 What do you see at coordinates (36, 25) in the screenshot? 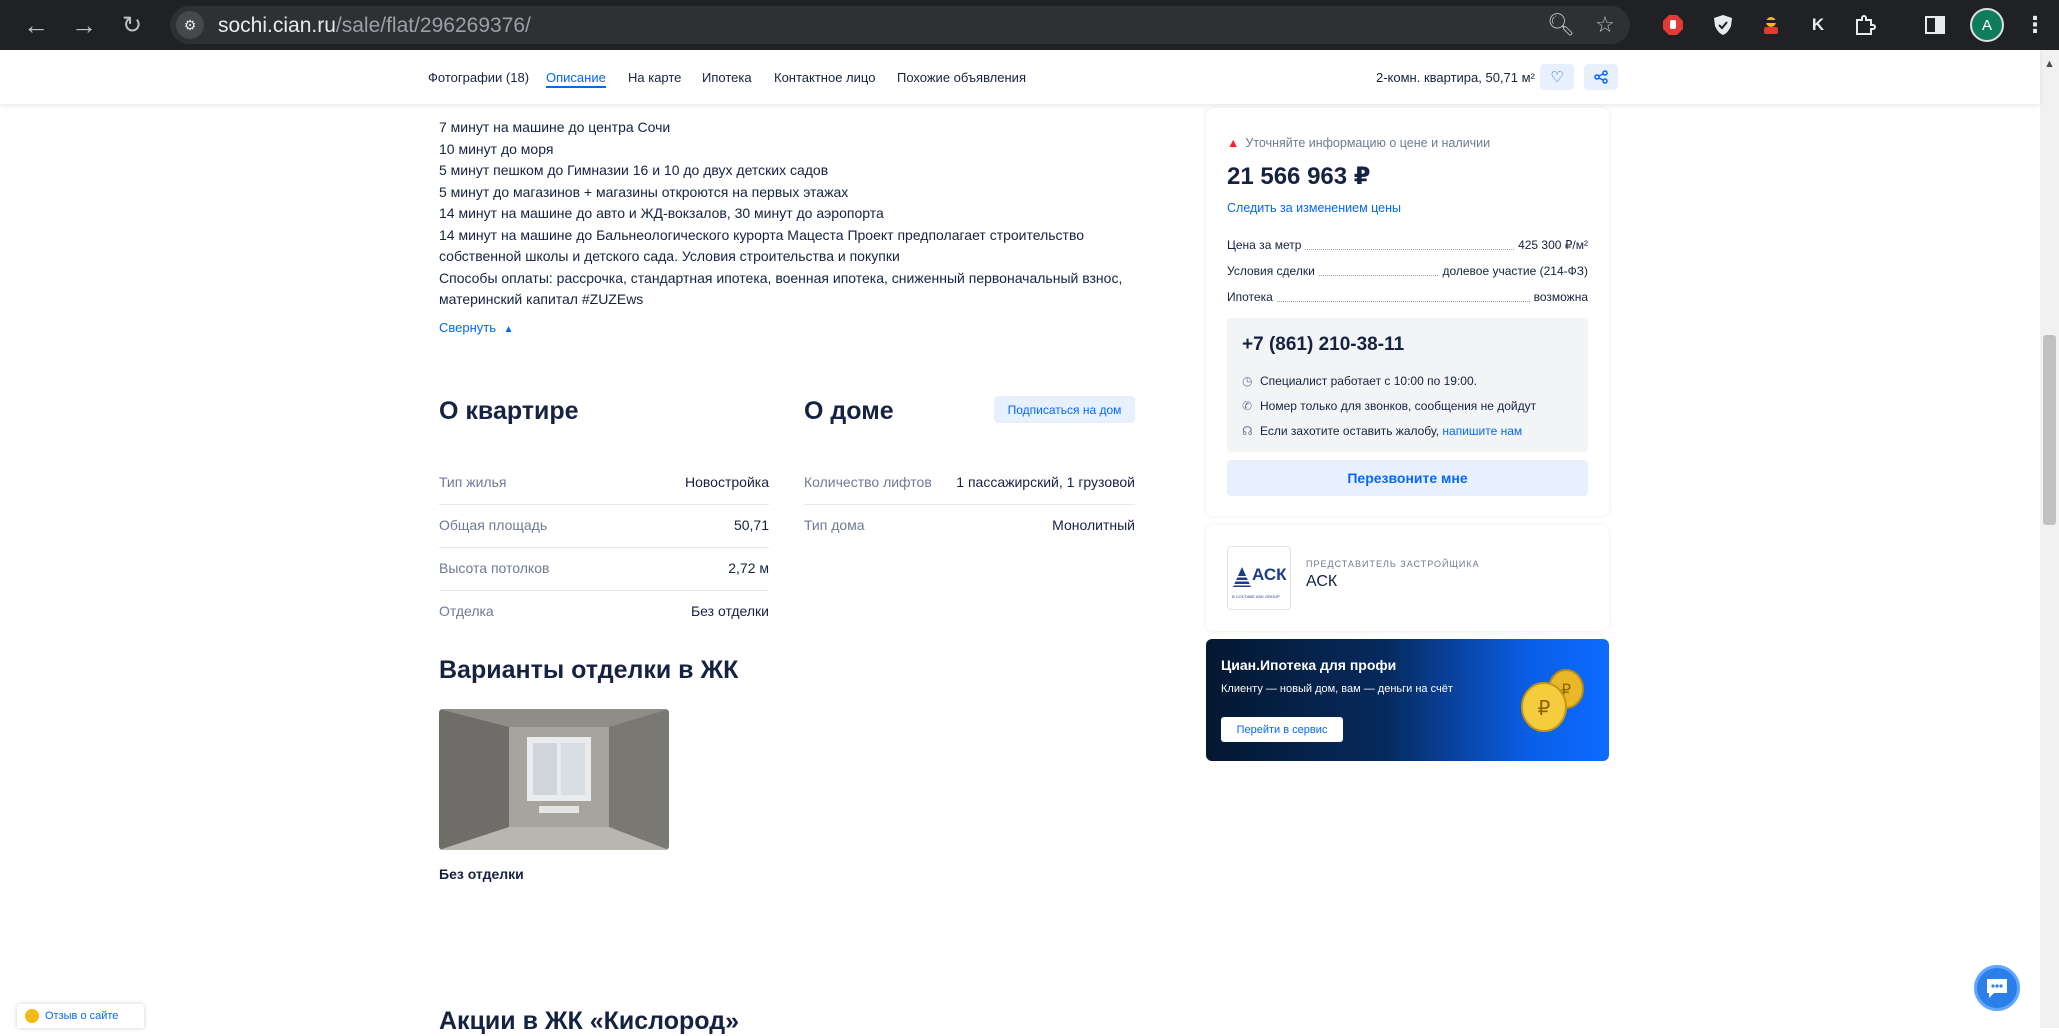
I see `back-arrow-icon: ←` at bounding box center [36, 25].